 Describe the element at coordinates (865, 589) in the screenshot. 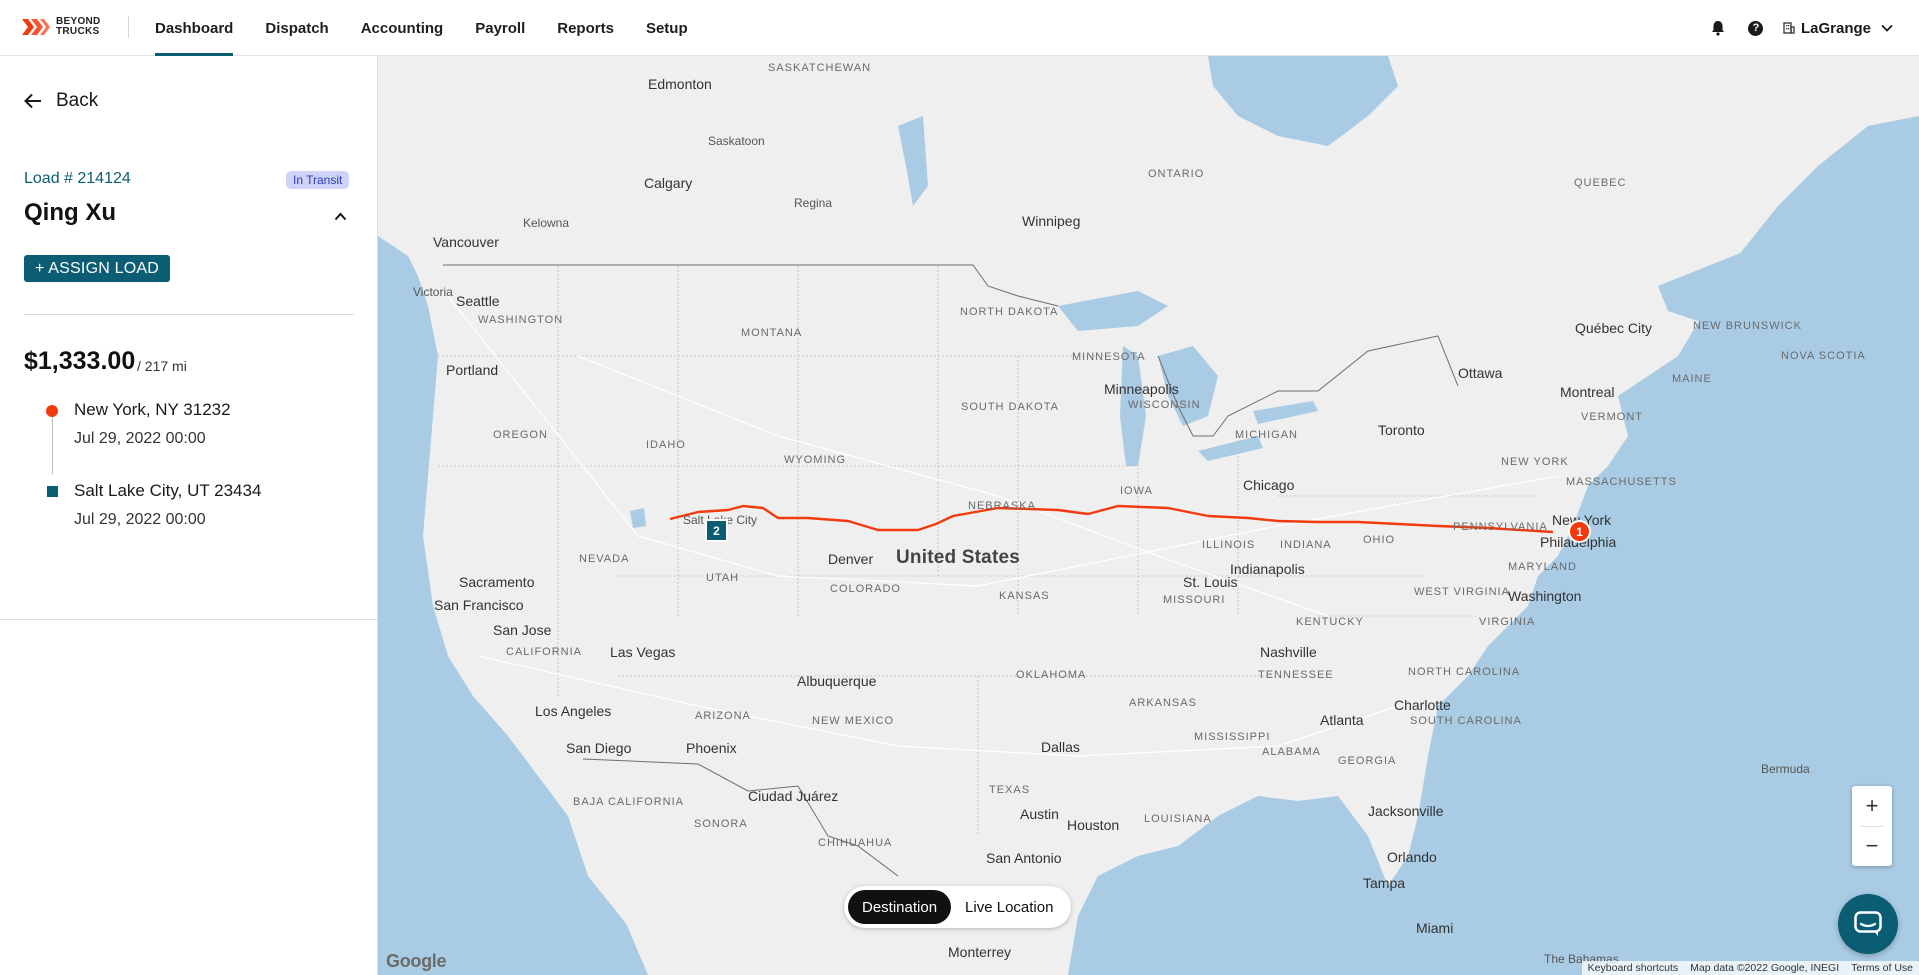

I see `map-label-colorado: COLORADO` at that location.